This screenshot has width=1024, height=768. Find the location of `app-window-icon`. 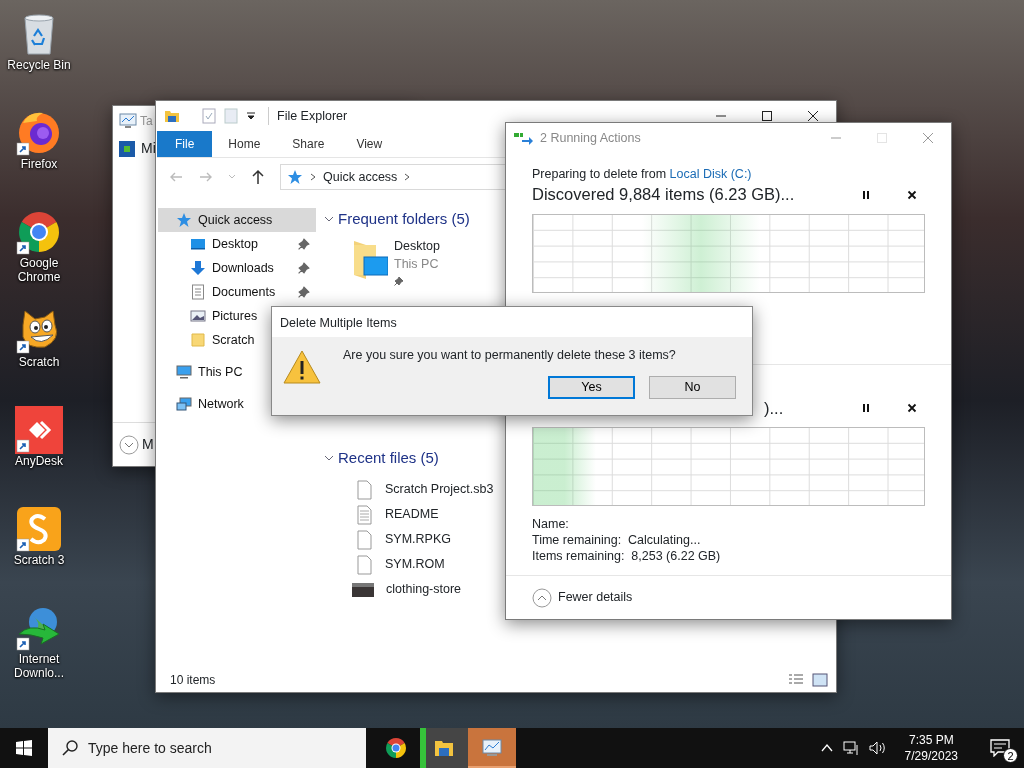

app-window-icon is located at coordinates (127, 148).